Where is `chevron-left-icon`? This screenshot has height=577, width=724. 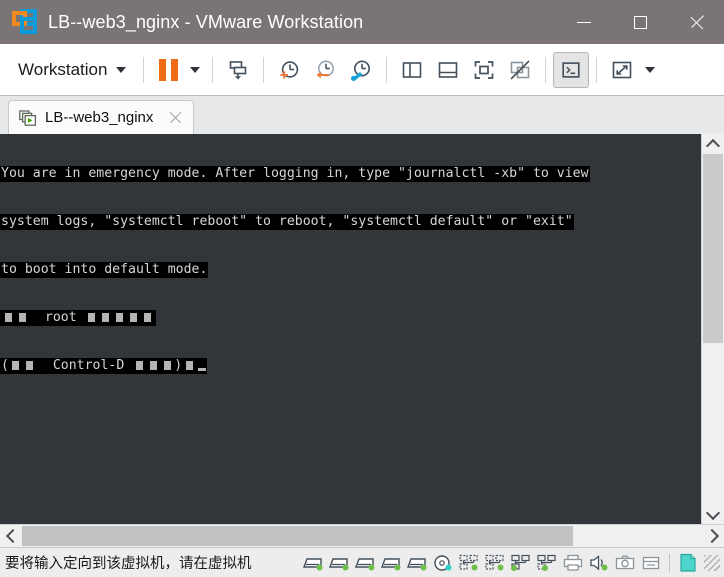
chevron-left-icon is located at coordinates (12, 536).